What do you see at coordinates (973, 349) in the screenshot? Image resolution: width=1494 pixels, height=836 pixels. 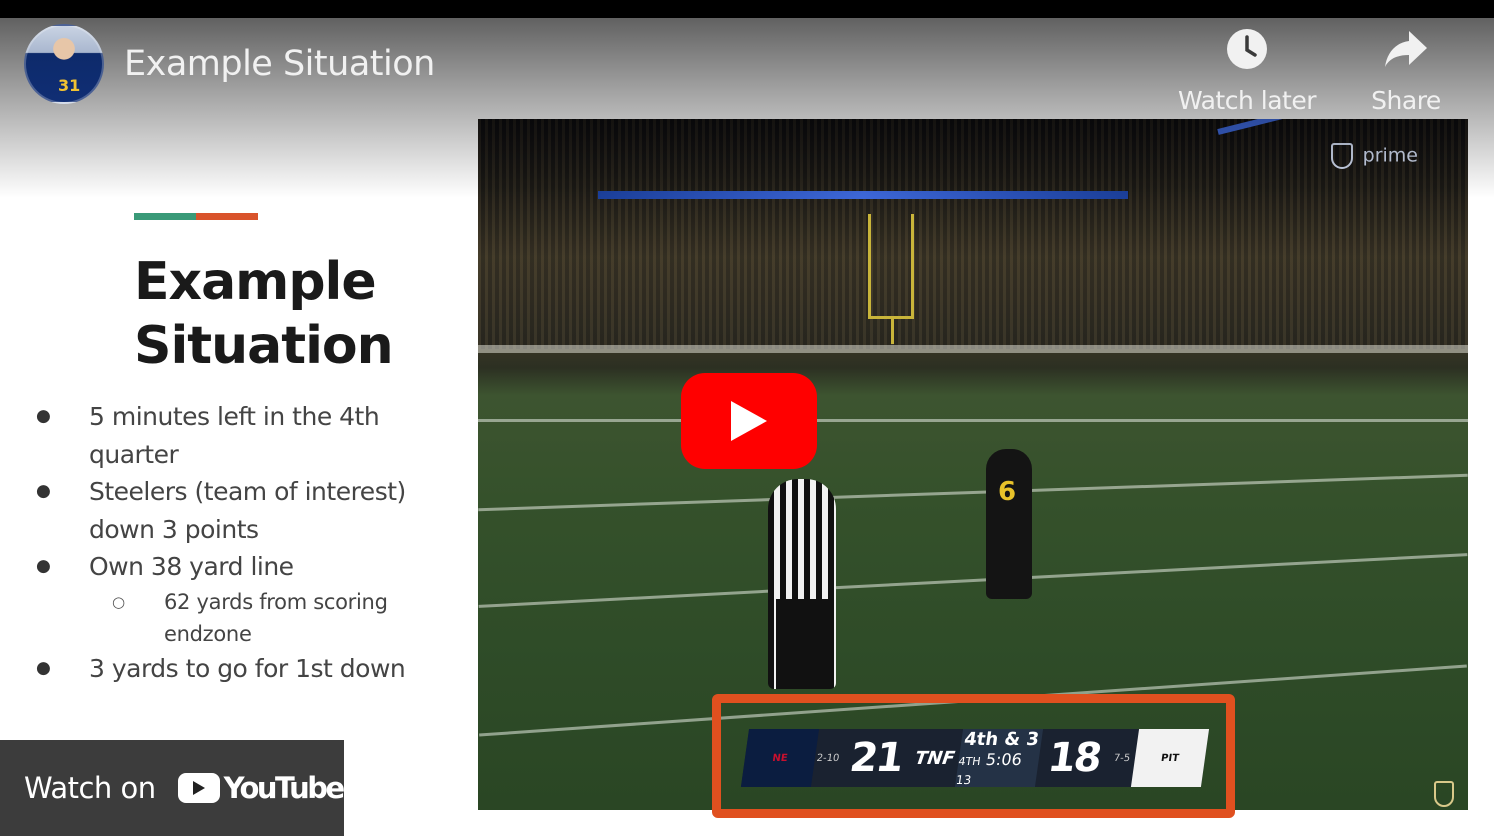 I see `field-sideline` at bounding box center [973, 349].